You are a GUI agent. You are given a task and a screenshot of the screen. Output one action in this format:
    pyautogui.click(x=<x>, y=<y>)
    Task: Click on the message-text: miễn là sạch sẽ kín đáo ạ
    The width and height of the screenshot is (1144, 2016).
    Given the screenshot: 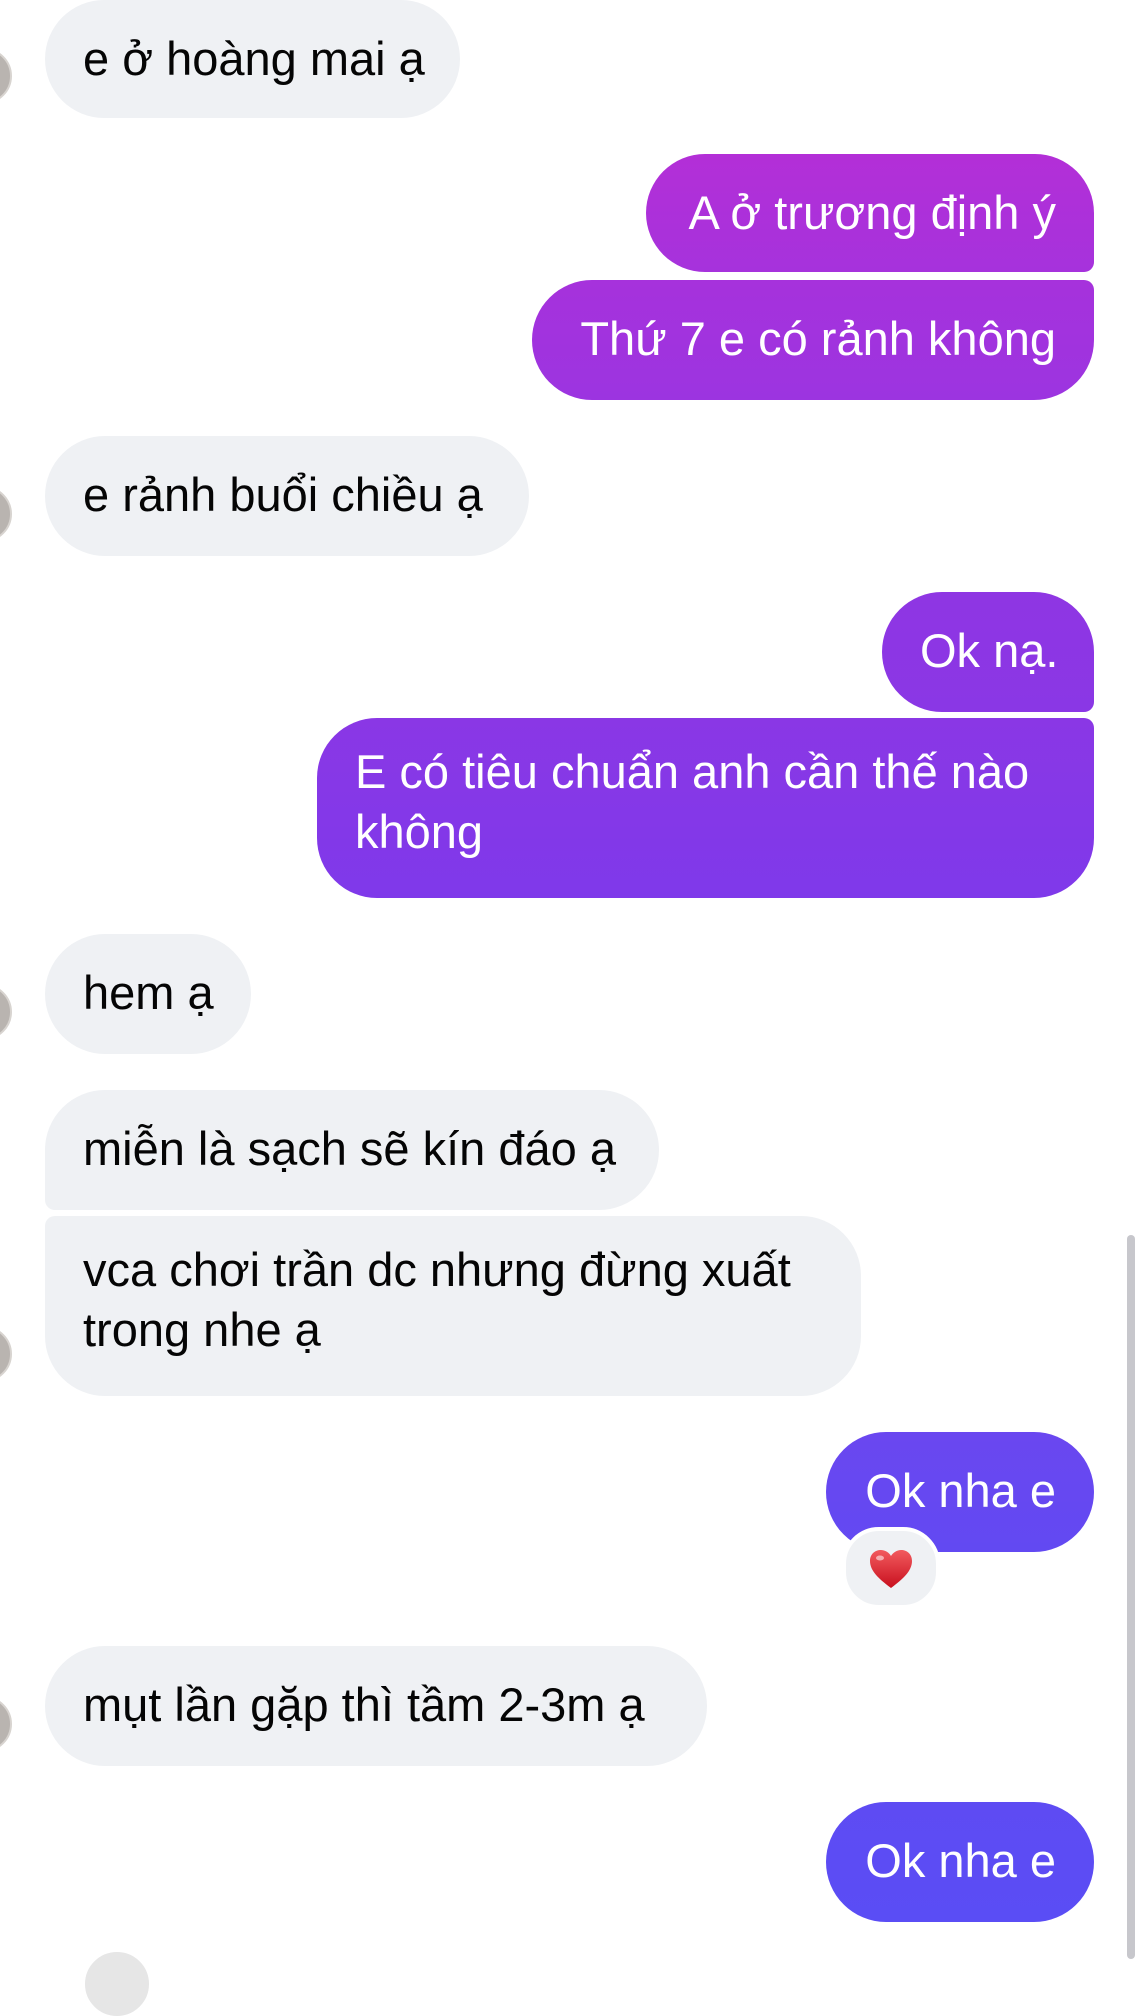 What is the action you would take?
    pyautogui.click(x=349, y=1148)
    